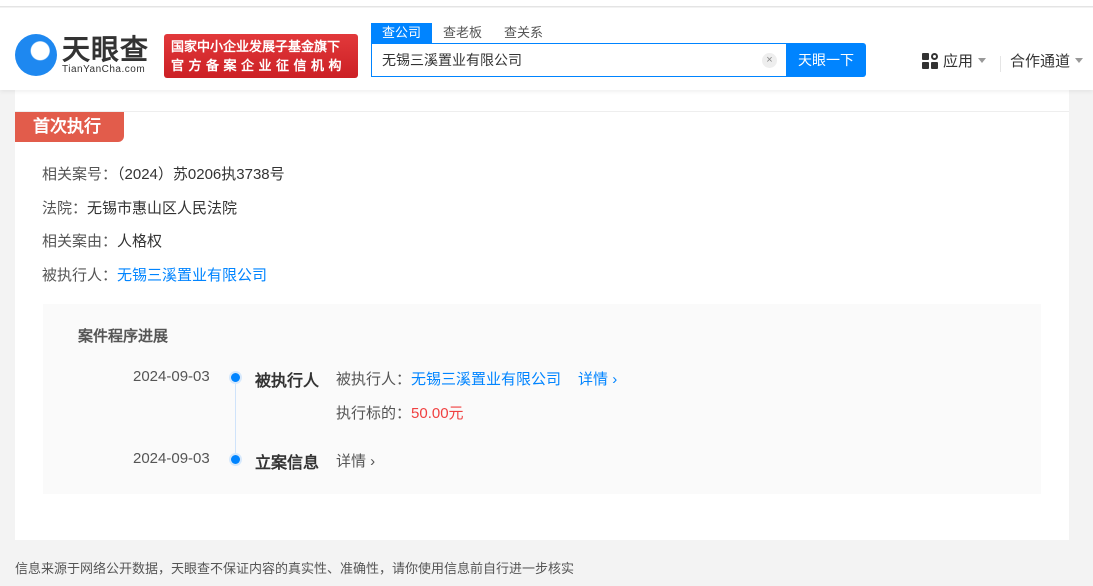  Describe the element at coordinates (400, 413) in the screenshot. I see `execution-amount: 执行标的：50.00元` at that location.